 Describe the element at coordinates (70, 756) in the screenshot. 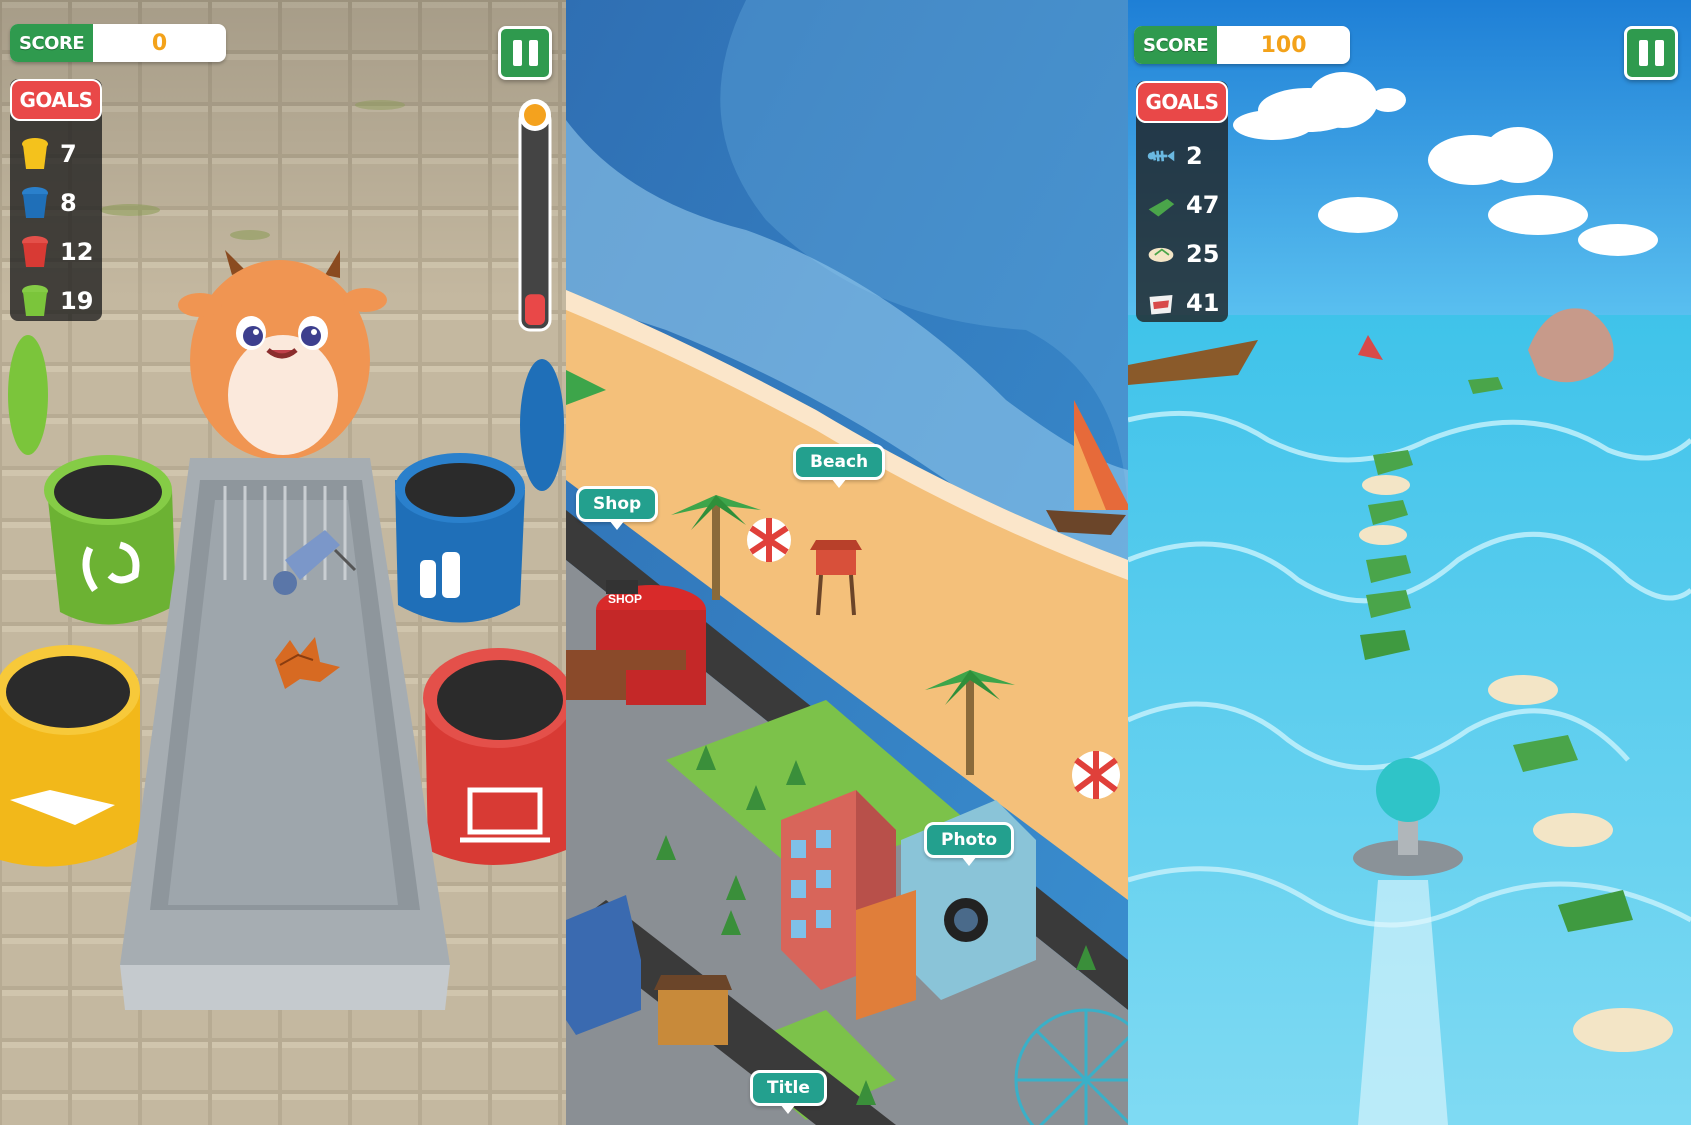

I see `yellow-paper-bin` at that location.